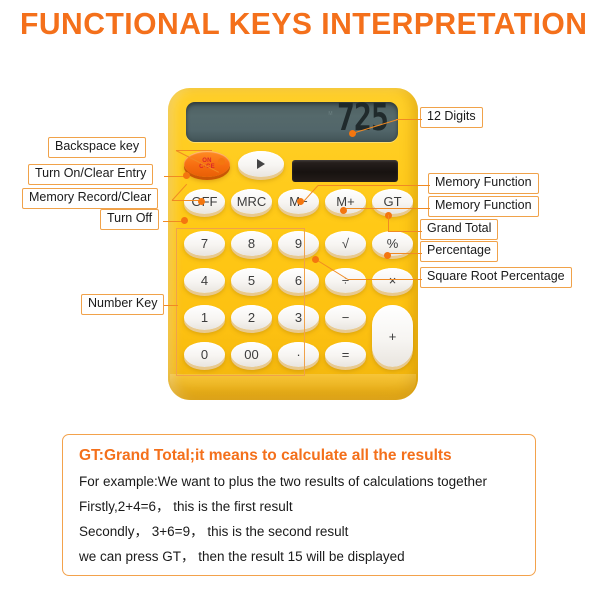  What do you see at coordinates (385, 279) in the screenshot?
I see `leader-square-root` at bounding box center [385, 279].